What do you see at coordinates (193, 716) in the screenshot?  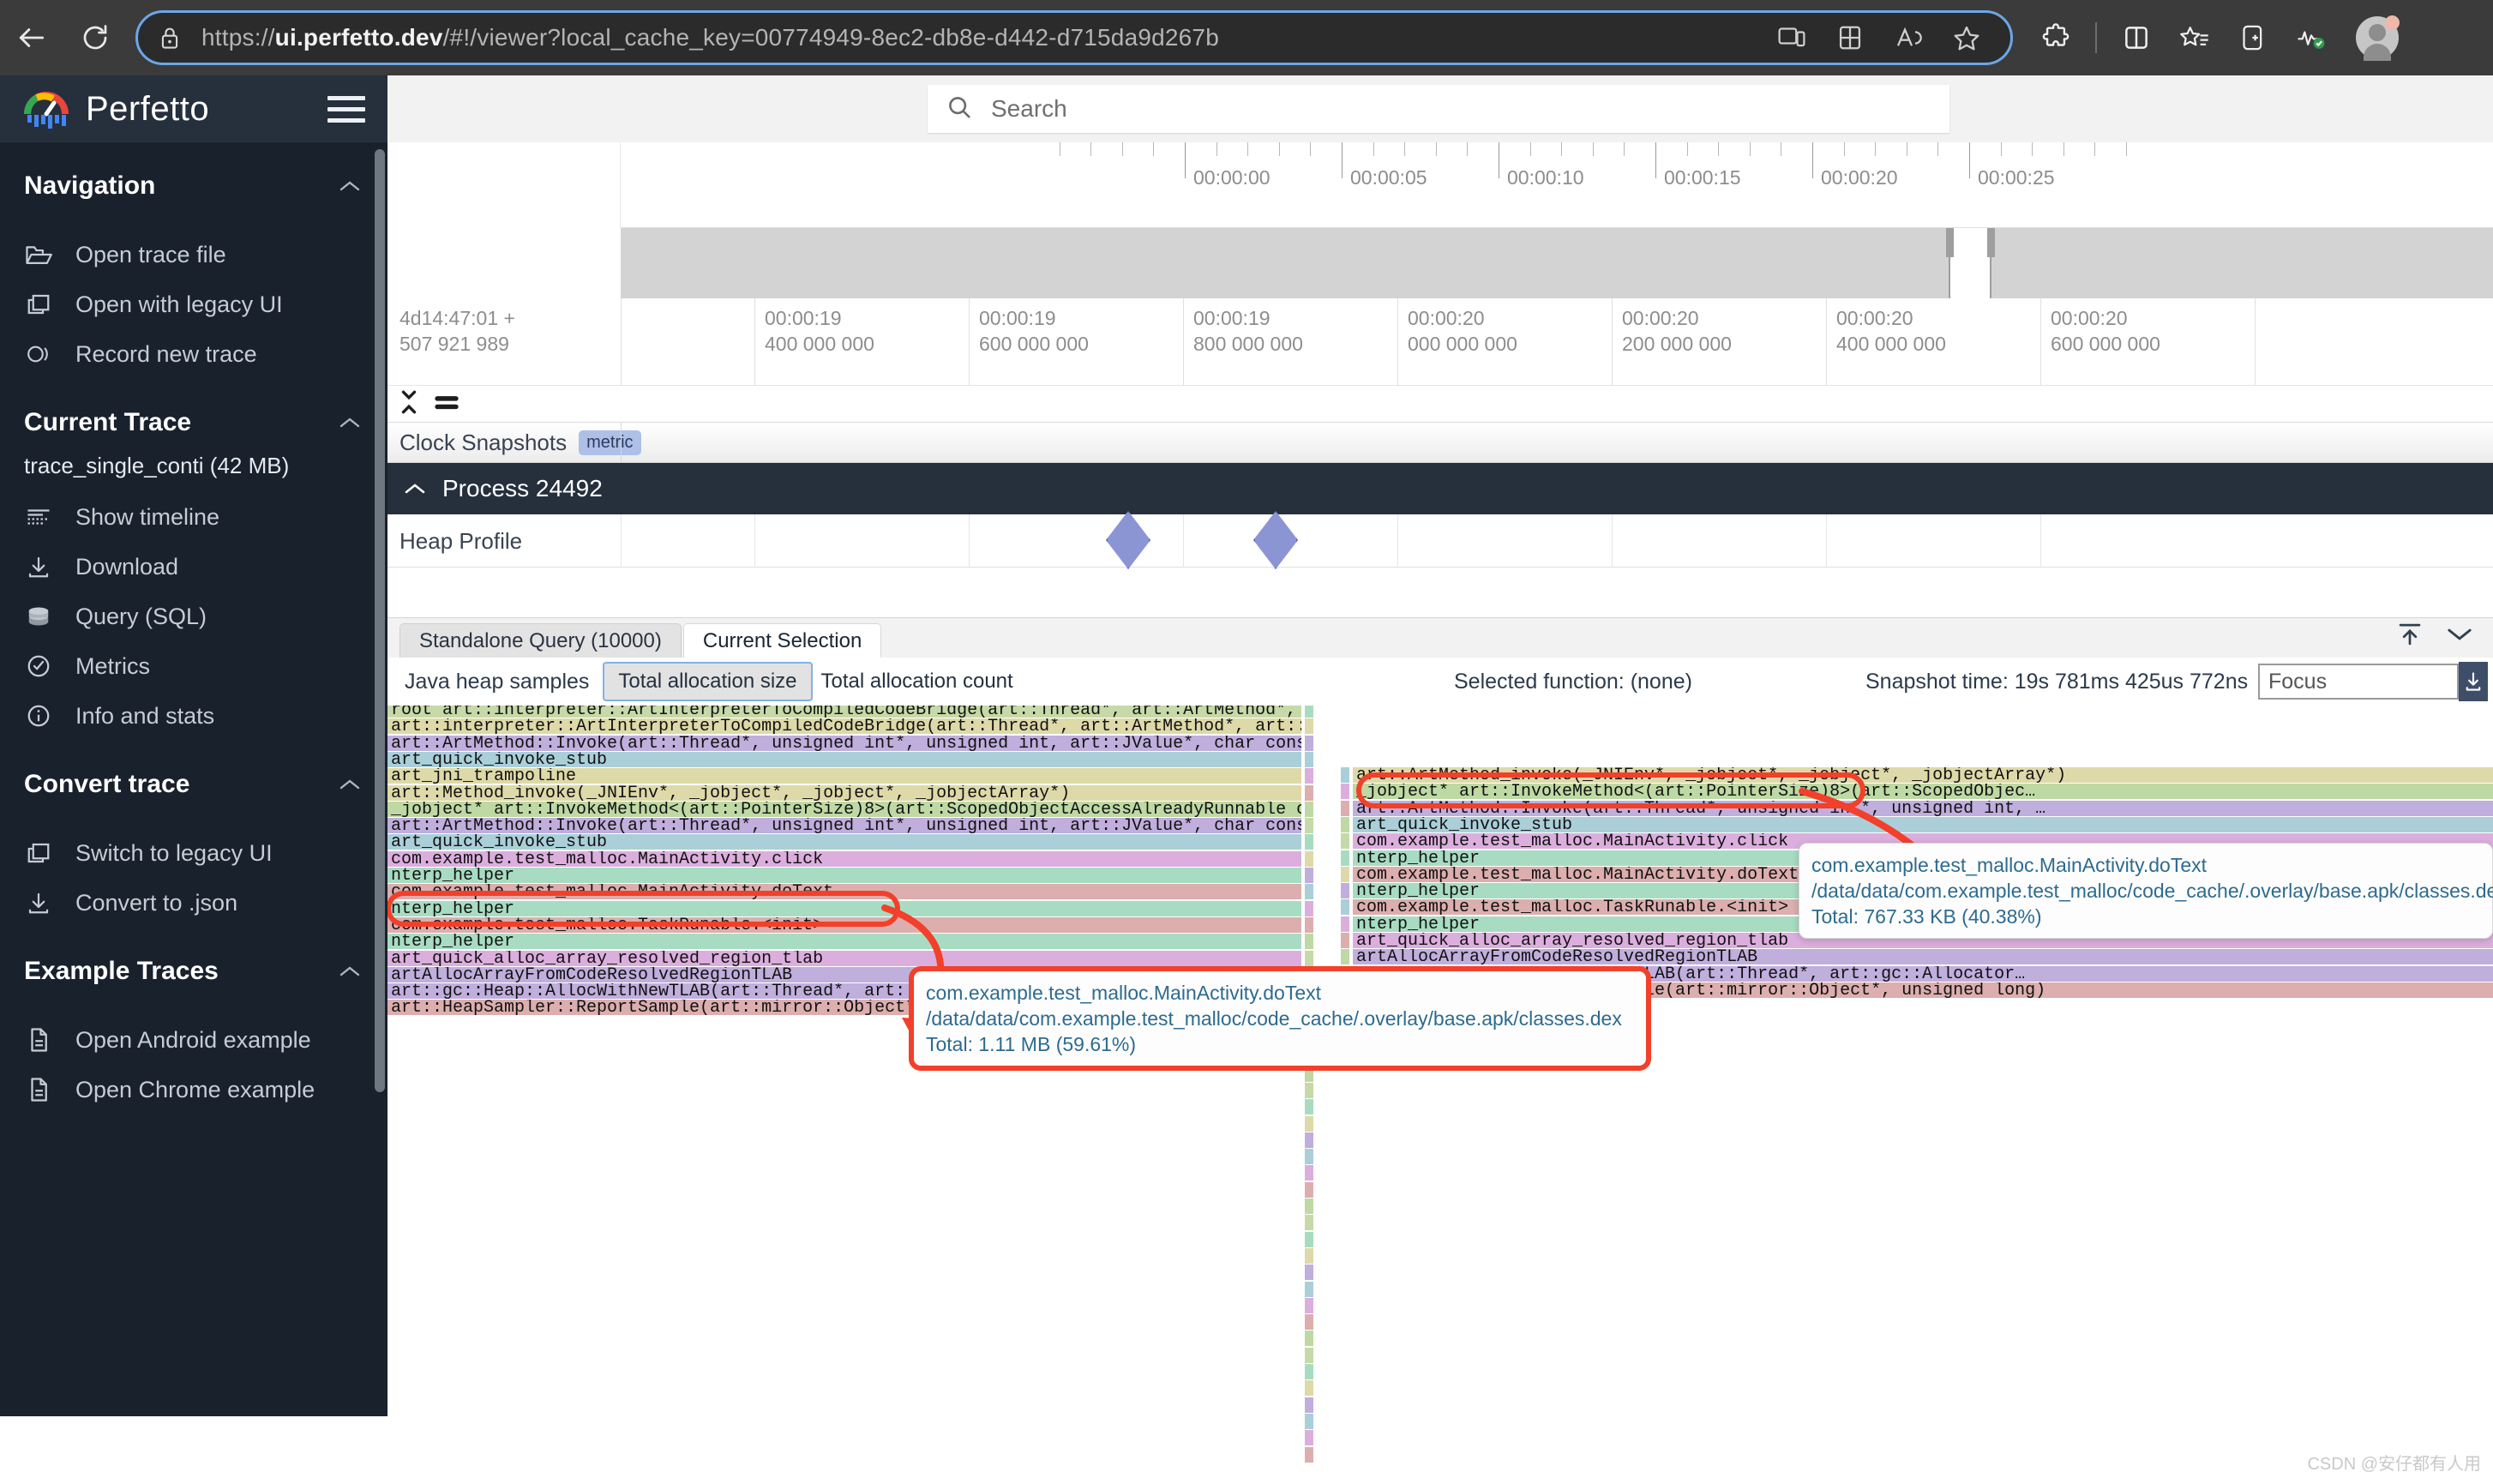 I see `sidebar-item-info-and-stats: Info and stats` at bounding box center [193, 716].